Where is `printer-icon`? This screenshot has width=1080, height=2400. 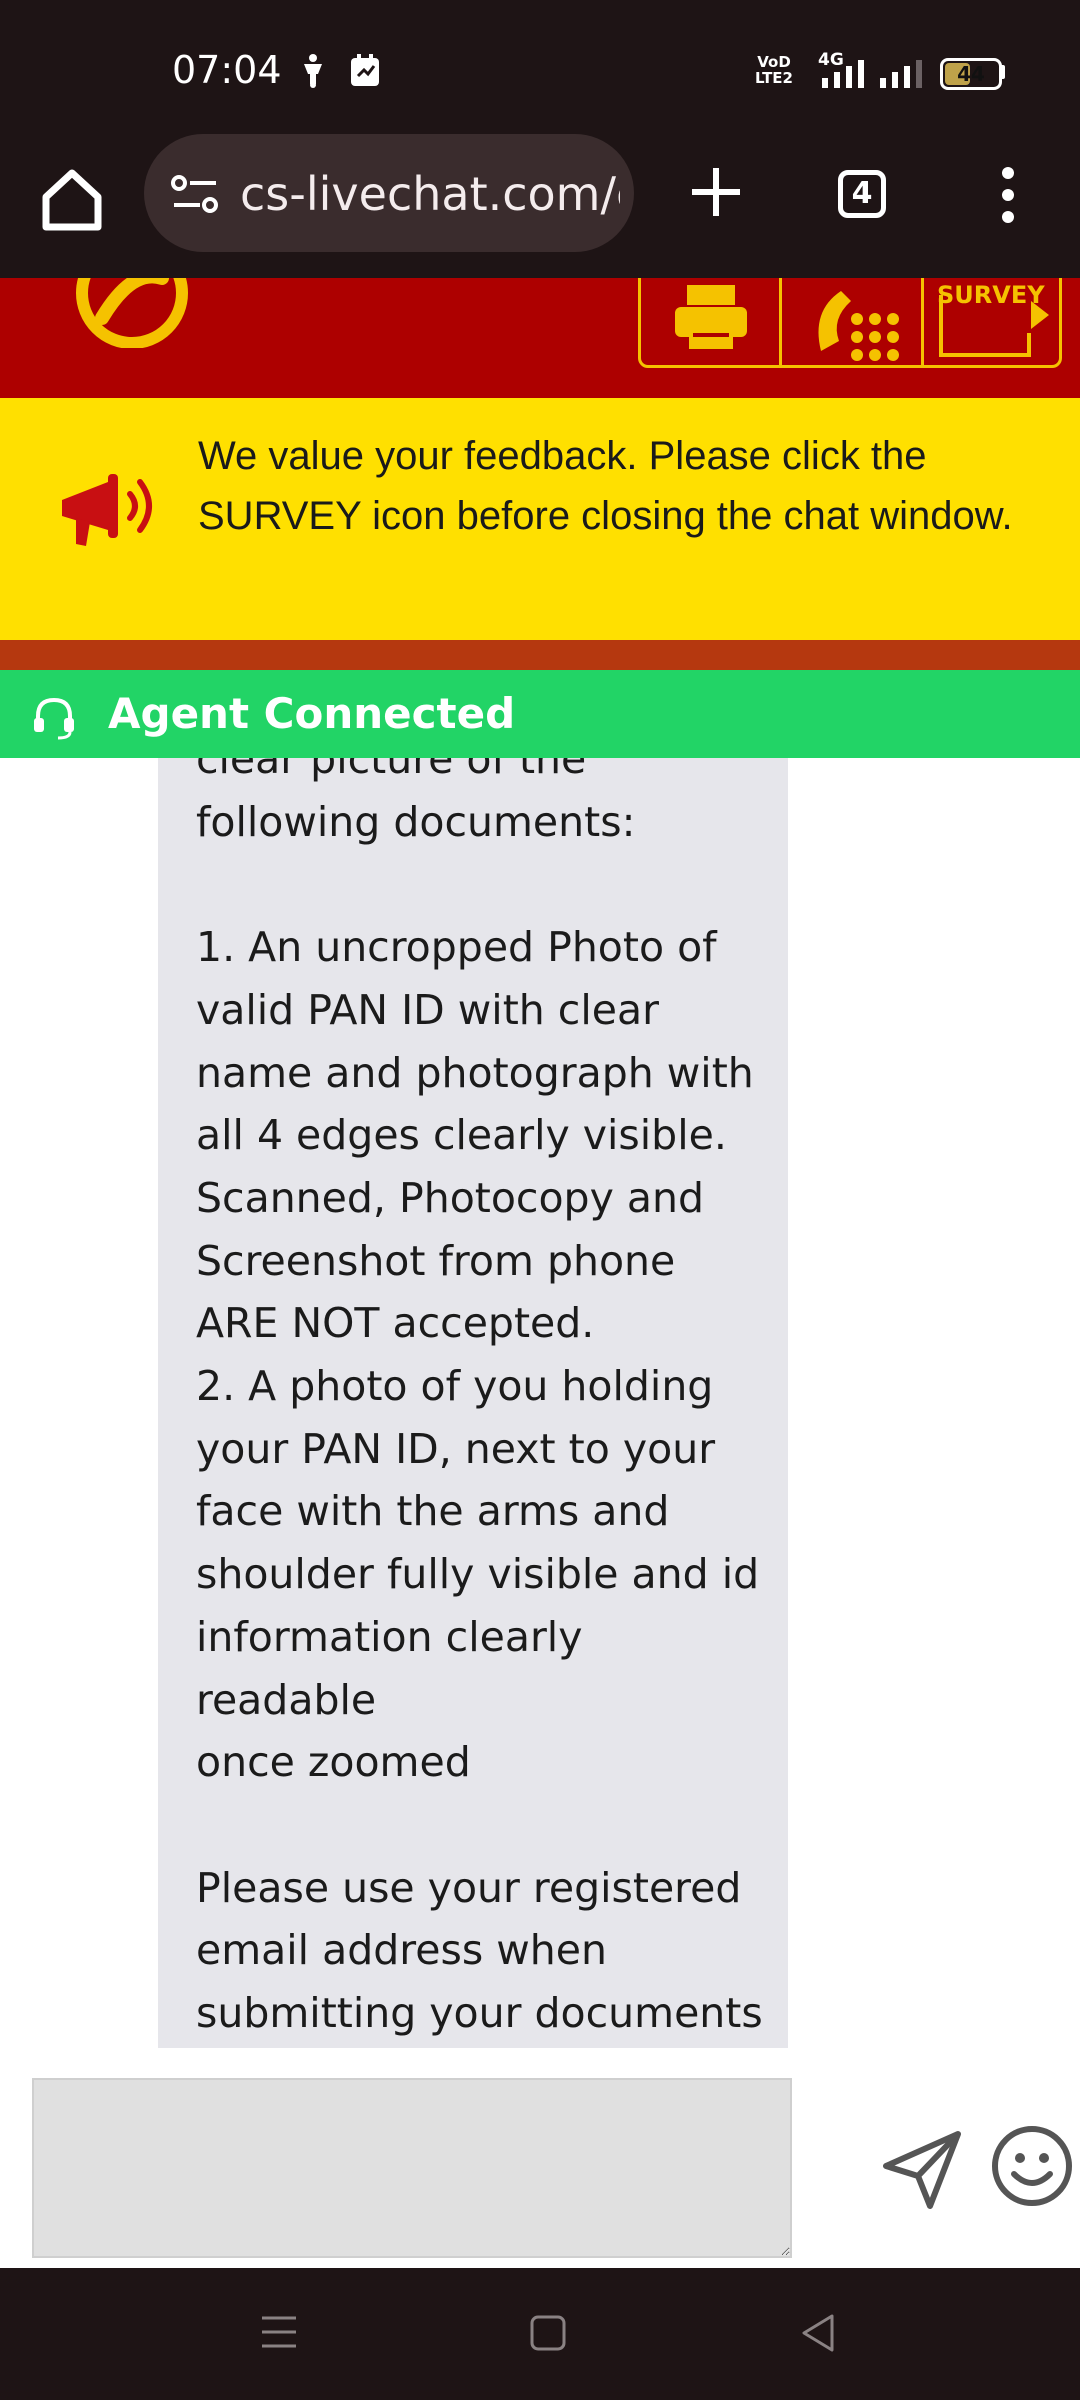 printer-icon is located at coordinates (711, 321).